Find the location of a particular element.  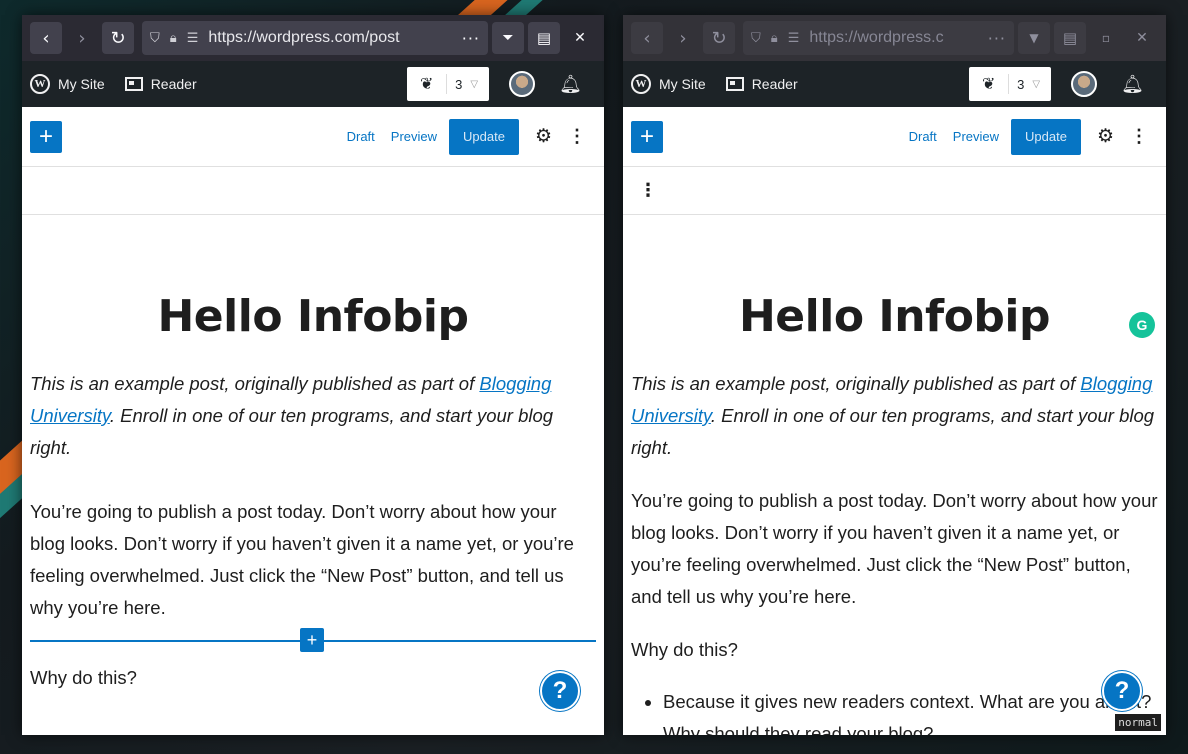

downloads-button: ⏷ is located at coordinates (508, 38).